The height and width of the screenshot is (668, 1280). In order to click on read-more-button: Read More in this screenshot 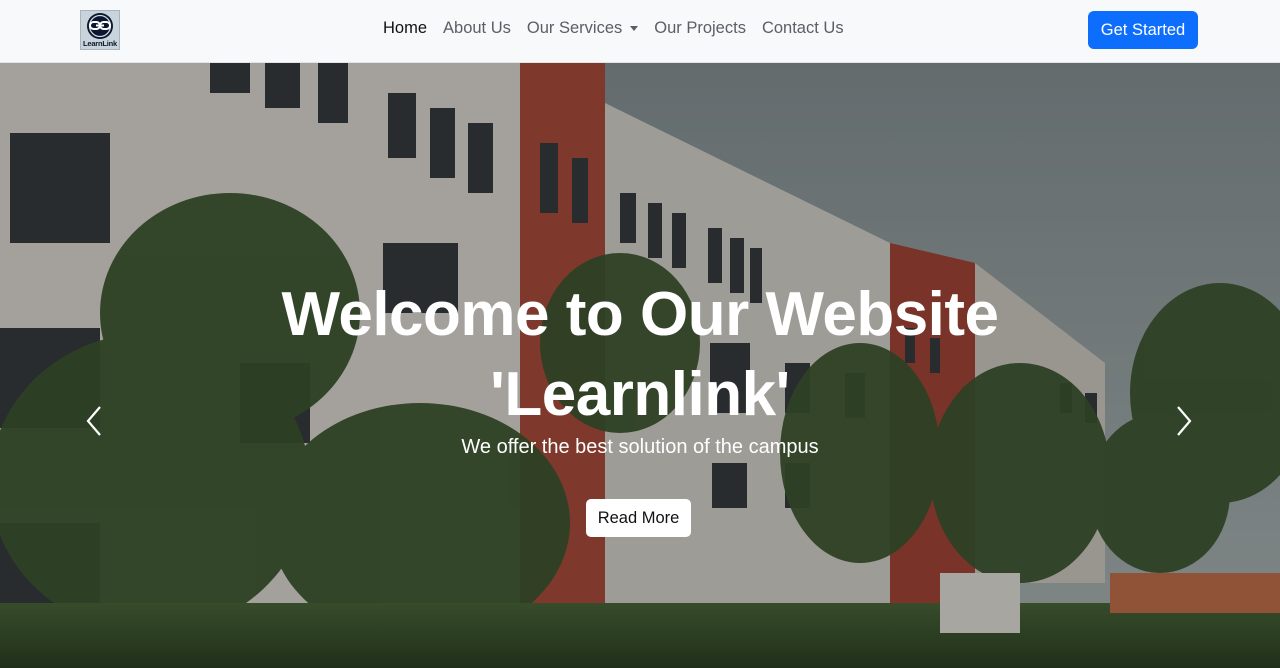, I will do `click(638, 518)`.